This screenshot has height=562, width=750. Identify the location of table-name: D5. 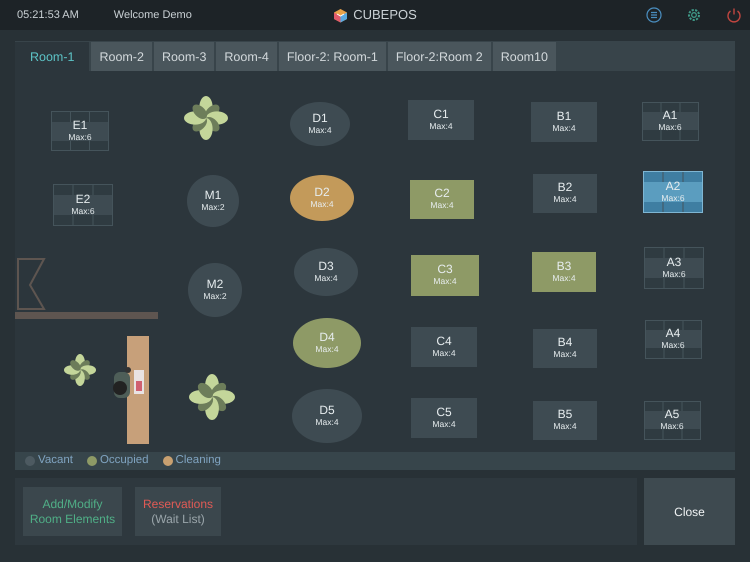
(327, 410).